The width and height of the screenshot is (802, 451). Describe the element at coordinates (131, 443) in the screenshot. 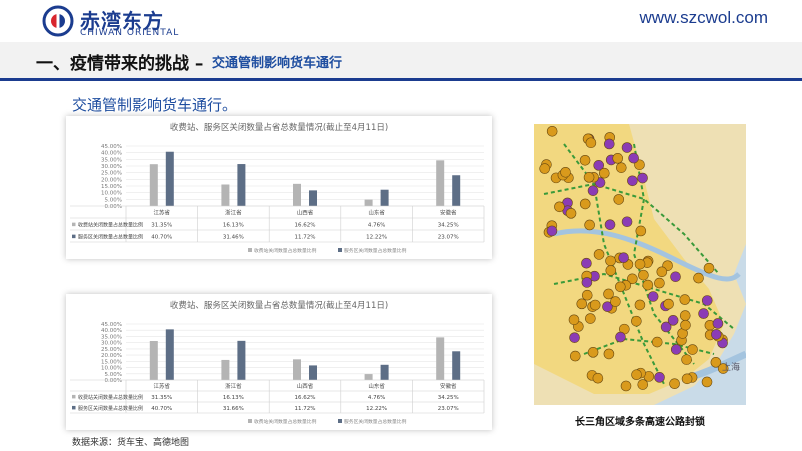

I see `data-source-note: 数据来源：货车宝、高德地图` at that location.